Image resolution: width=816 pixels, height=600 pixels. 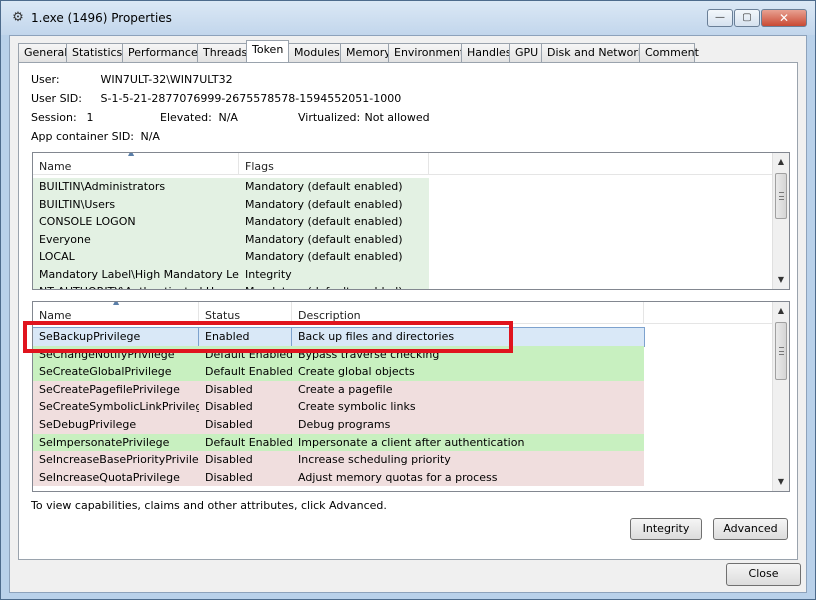 I want to click on privilege-description-cell: Create symbolic links, so click(x=468, y=407).